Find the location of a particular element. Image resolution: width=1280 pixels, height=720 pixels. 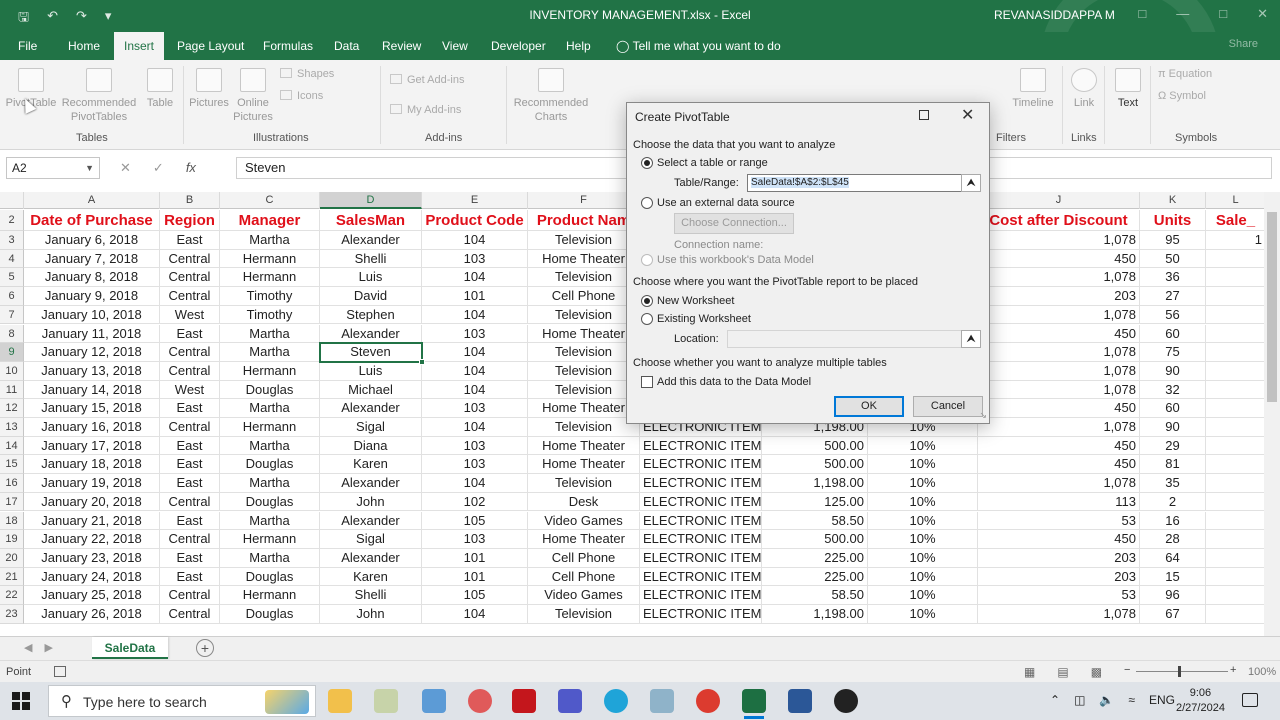

pictures-button: Pictures is located at coordinates (209, 89).